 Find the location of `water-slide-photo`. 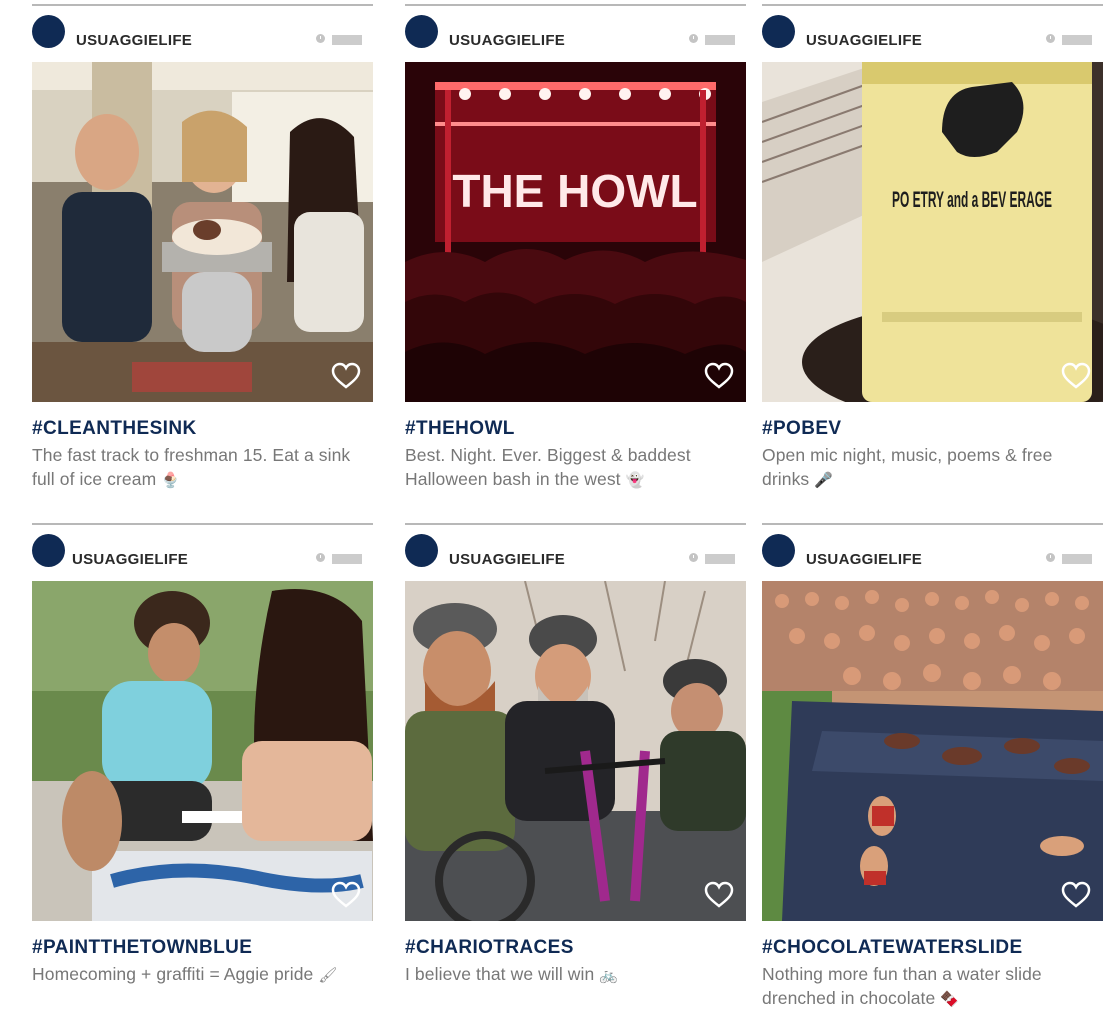

water-slide-photo is located at coordinates (932, 751).